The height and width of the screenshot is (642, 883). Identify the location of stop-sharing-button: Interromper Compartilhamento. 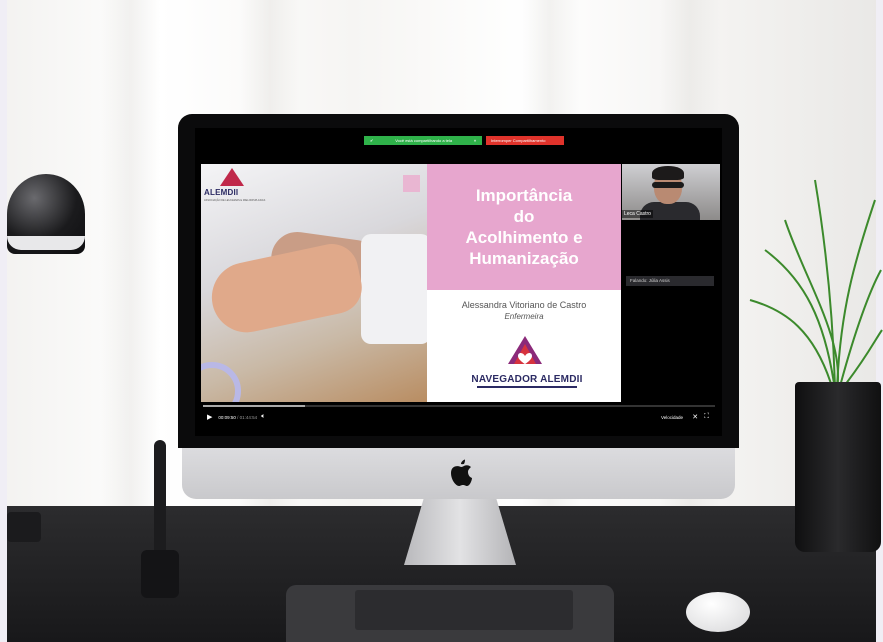
(525, 140).